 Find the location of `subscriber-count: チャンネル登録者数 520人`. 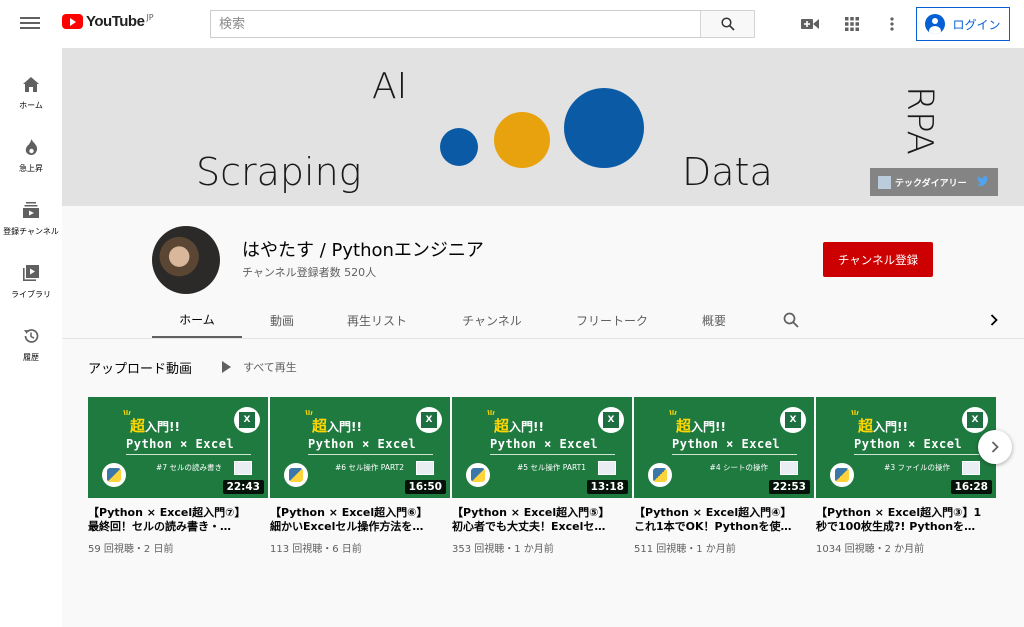

subscriber-count: チャンネル登録者数 520人 is located at coordinates (309, 272).